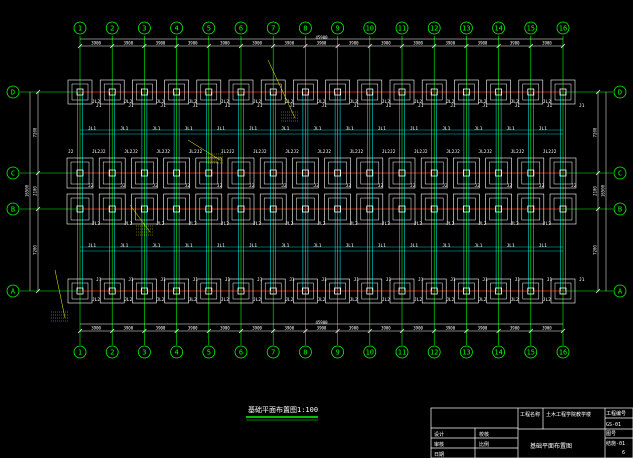  I want to click on axis-bubble-label: 12, so click(434, 29).